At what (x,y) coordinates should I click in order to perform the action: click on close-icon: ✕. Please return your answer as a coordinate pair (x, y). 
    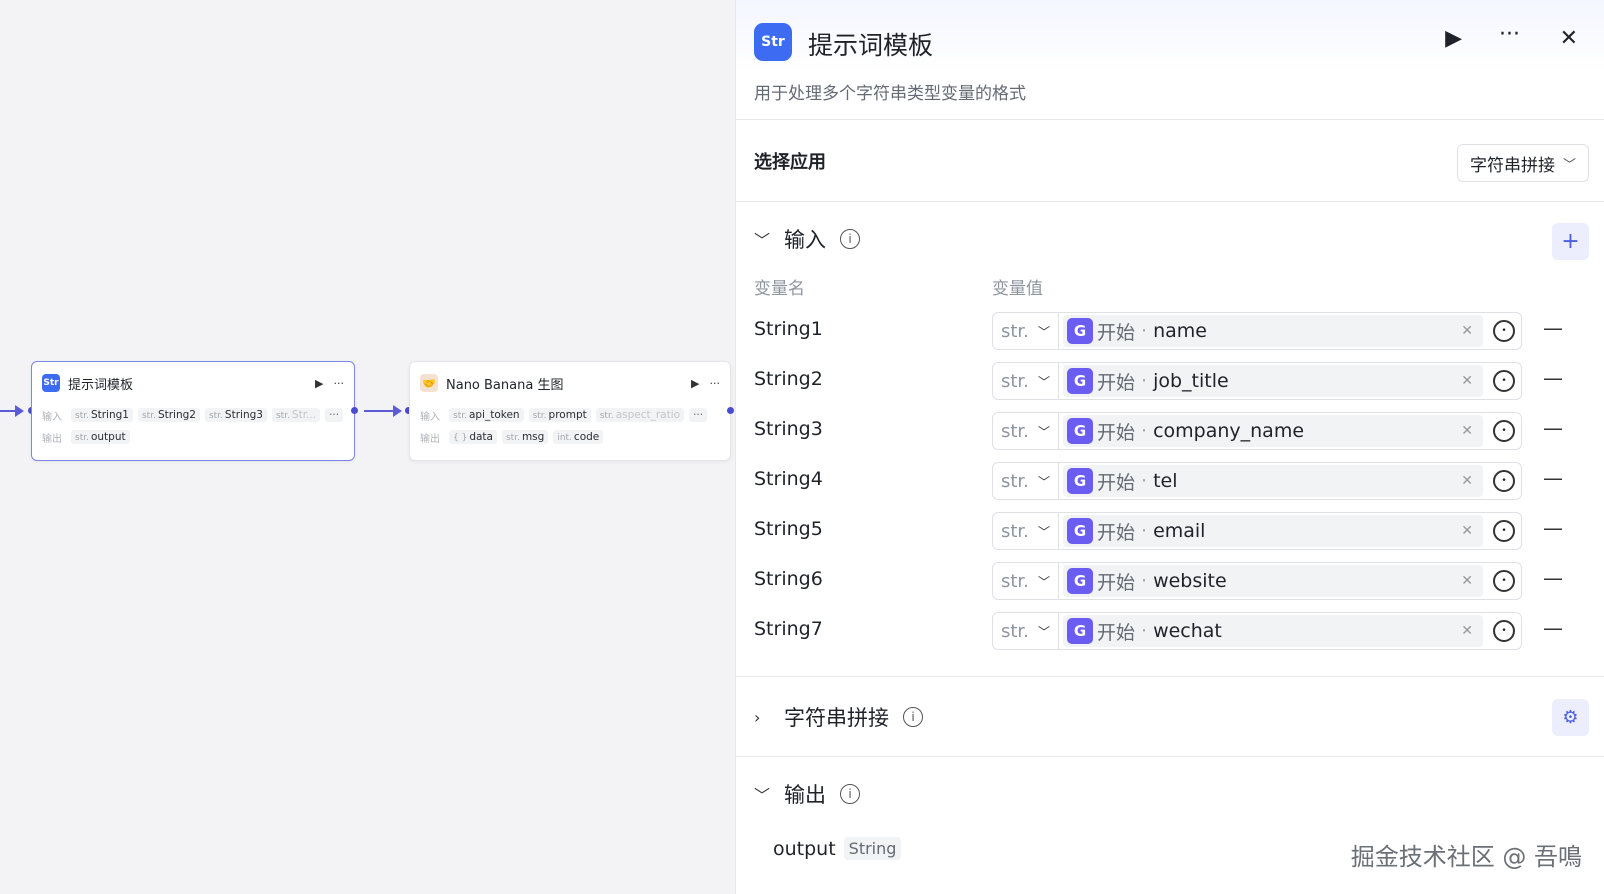
    Looking at the image, I should click on (1569, 38).